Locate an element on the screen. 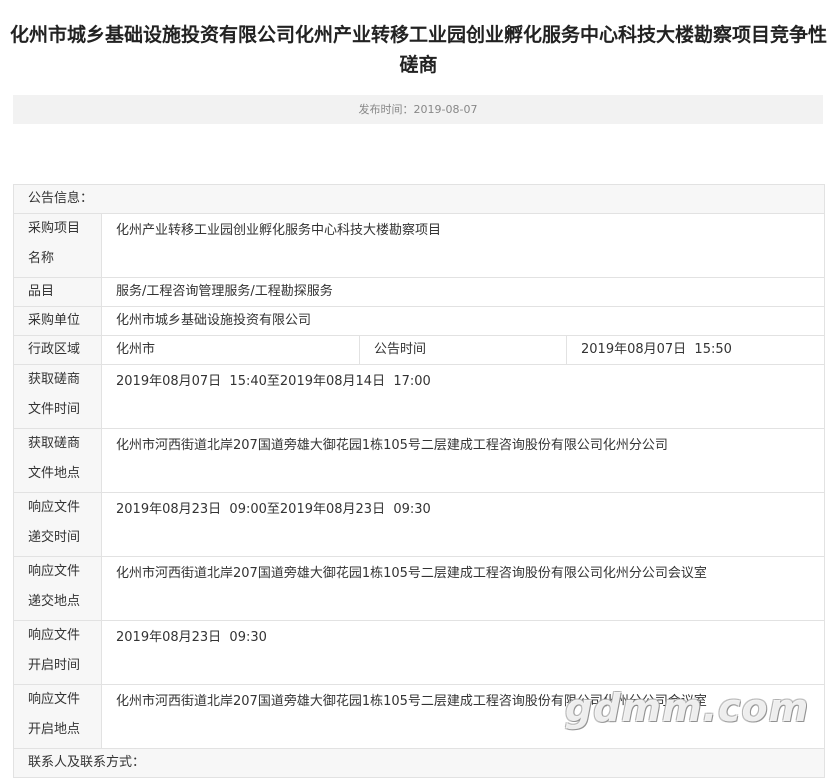  table-row: 联系人及联系方式： is located at coordinates (419, 763).